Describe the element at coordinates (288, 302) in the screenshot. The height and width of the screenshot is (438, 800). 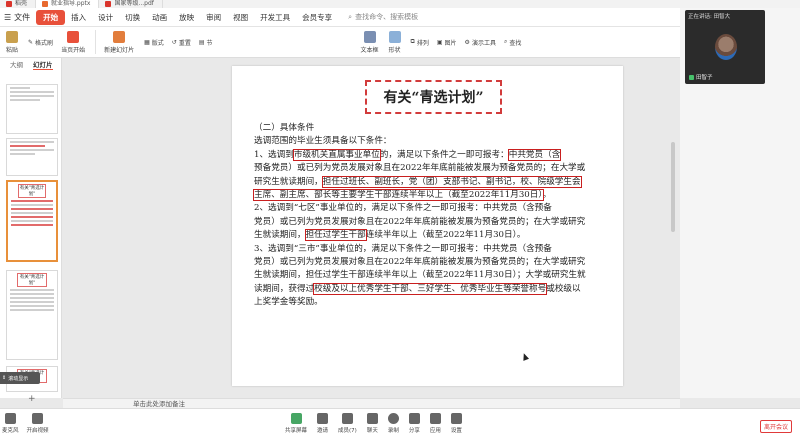
I see `text-segment: 上奖学金等奖励。` at that location.